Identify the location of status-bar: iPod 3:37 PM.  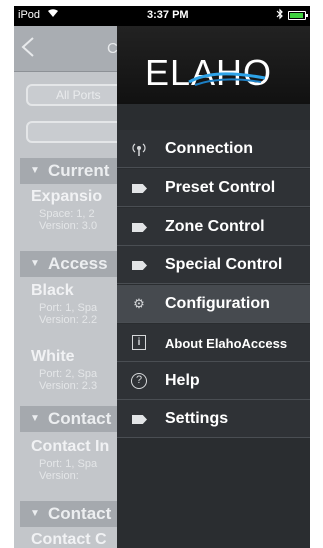
(162, 16).